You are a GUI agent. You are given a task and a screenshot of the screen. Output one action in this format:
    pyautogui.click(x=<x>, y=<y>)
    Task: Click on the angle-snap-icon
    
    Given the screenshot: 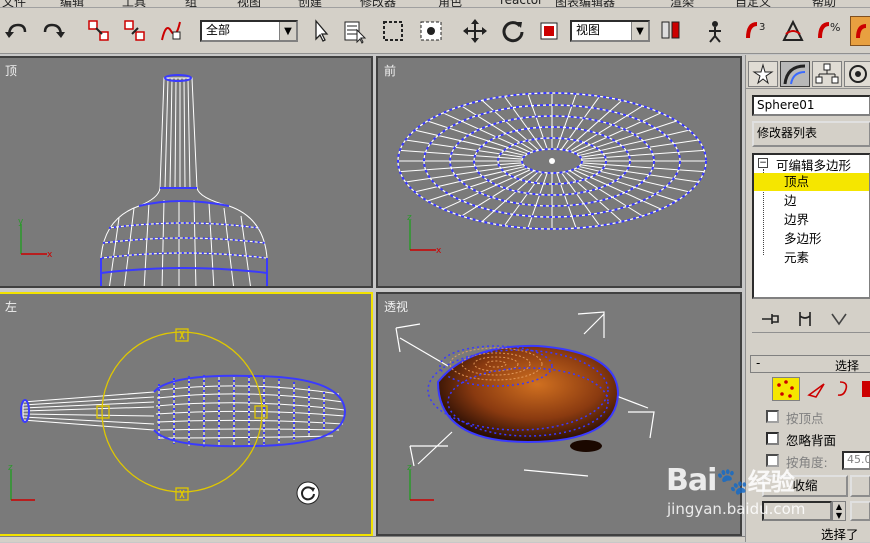 What is the action you would take?
    pyautogui.click(x=793, y=31)
    